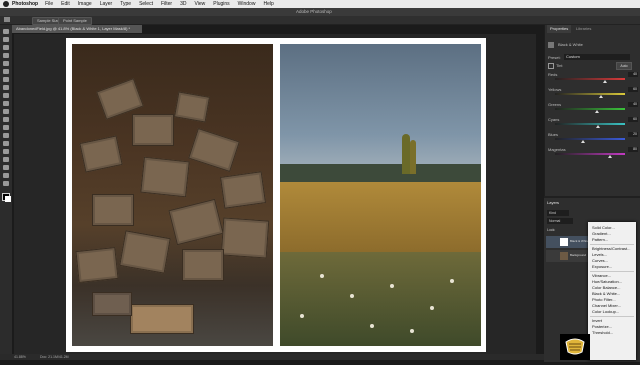 The height and width of the screenshot is (365, 640). Describe the element at coordinates (125, 4) in the screenshot. I see `menu-type: Type` at that location.